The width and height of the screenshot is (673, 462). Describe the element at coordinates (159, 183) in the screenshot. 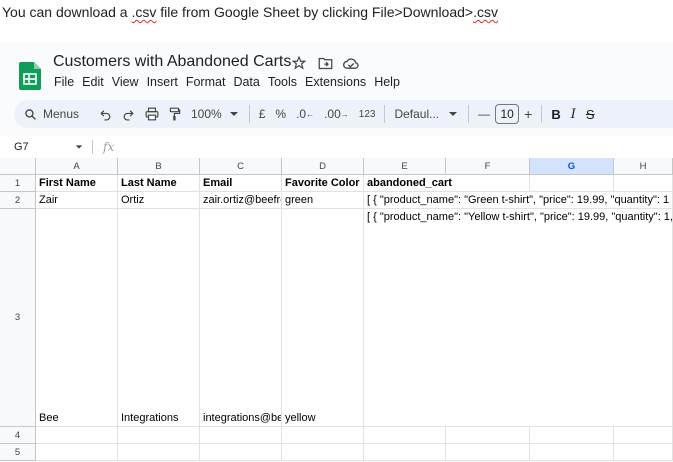

I see `cell-b1: Last Name` at that location.